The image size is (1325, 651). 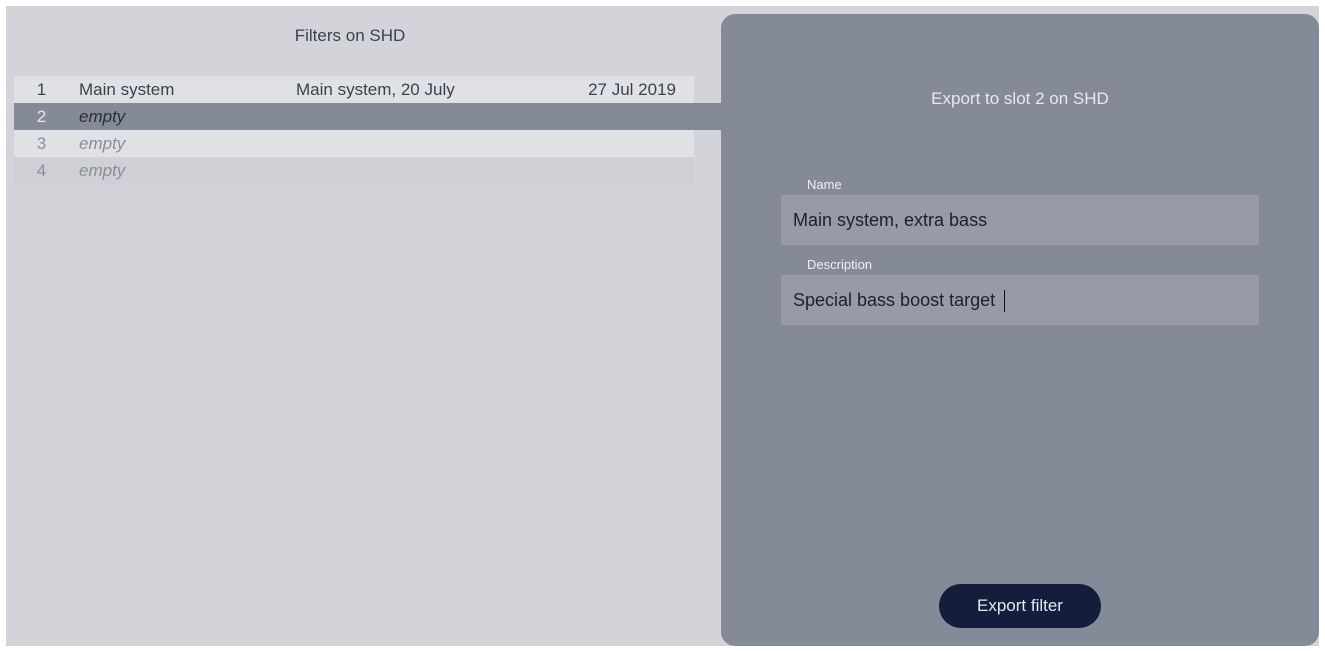 What do you see at coordinates (1020, 220) in the screenshot?
I see `name-field` at bounding box center [1020, 220].